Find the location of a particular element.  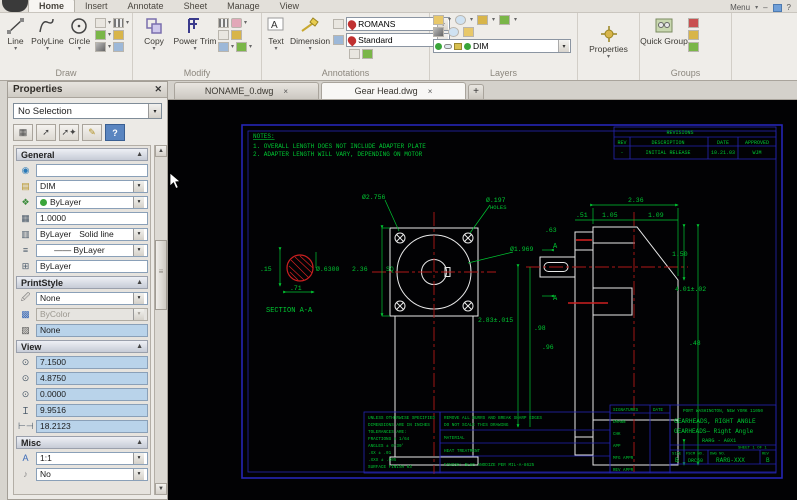

transparency-field: ByLayer is located at coordinates (92, 266).